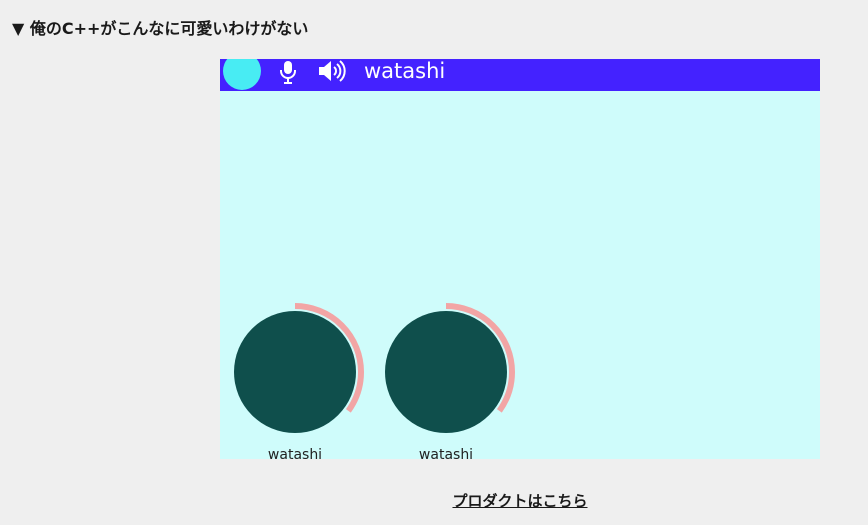 This screenshot has width=868, height=525. I want to click on voice-chat-topbar: watashi, so click(520, 75).